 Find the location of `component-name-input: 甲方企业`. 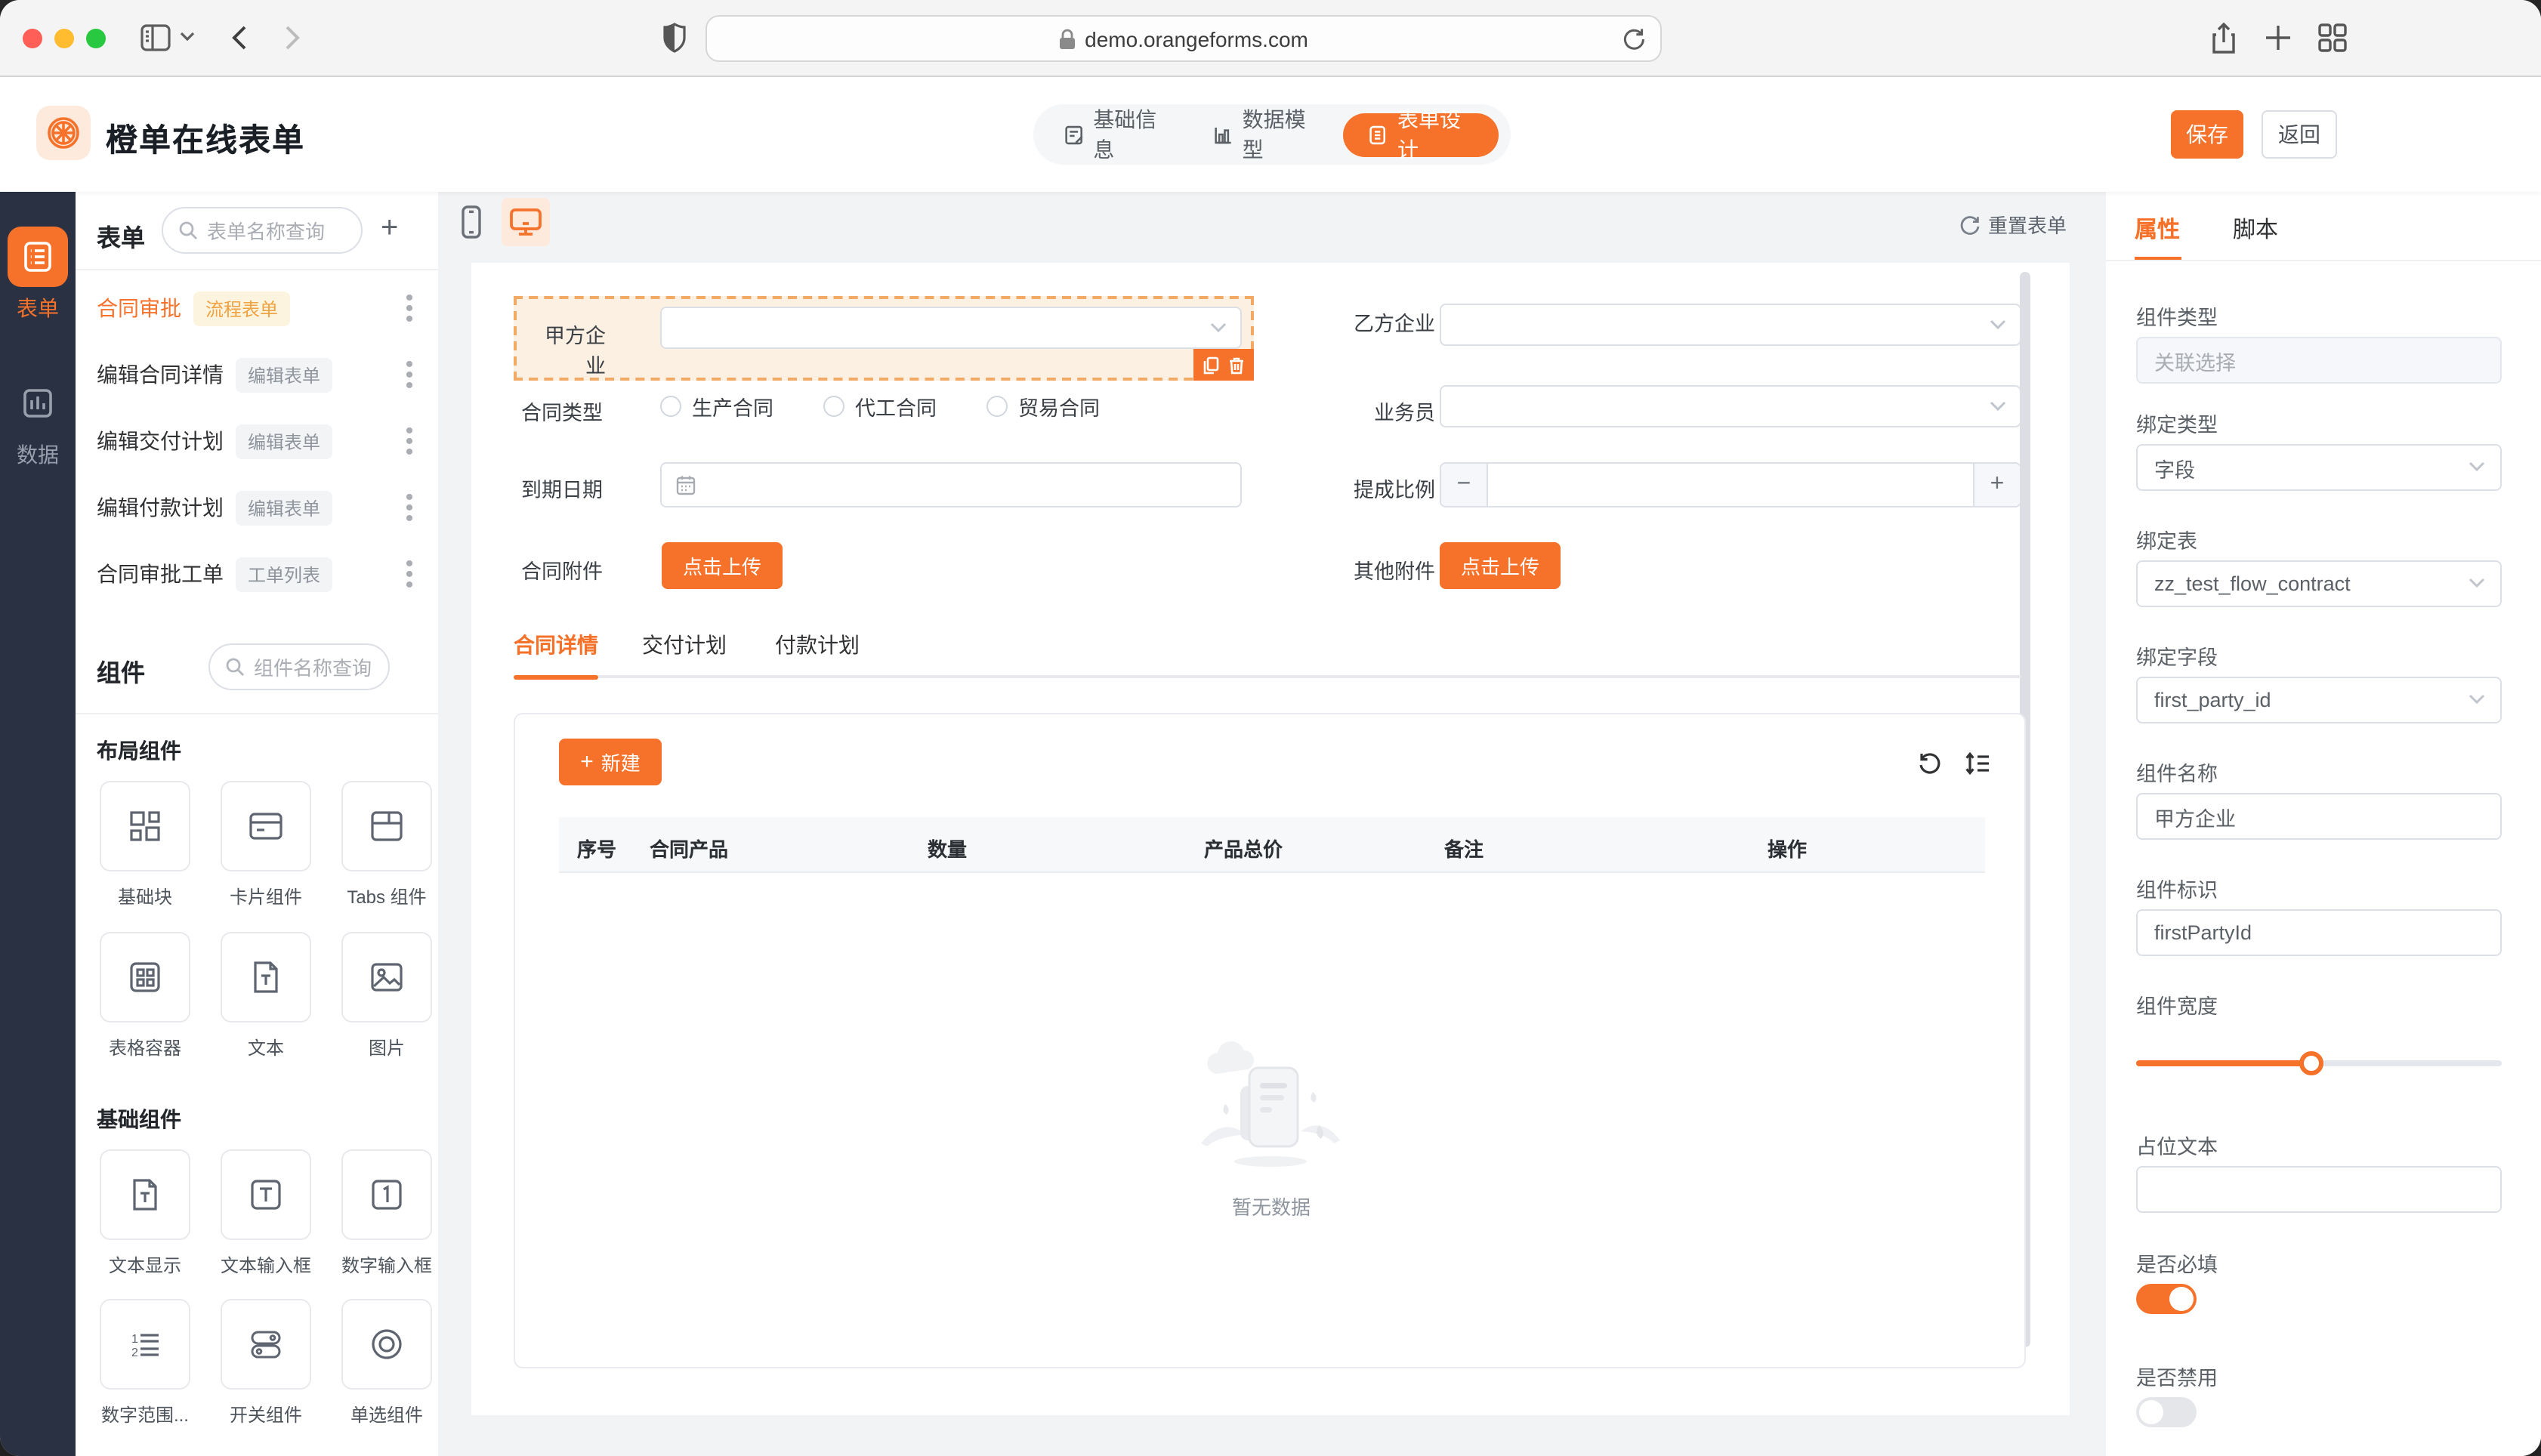

component-name-input: 甲方企业 is located at coordinates (2319, 816).